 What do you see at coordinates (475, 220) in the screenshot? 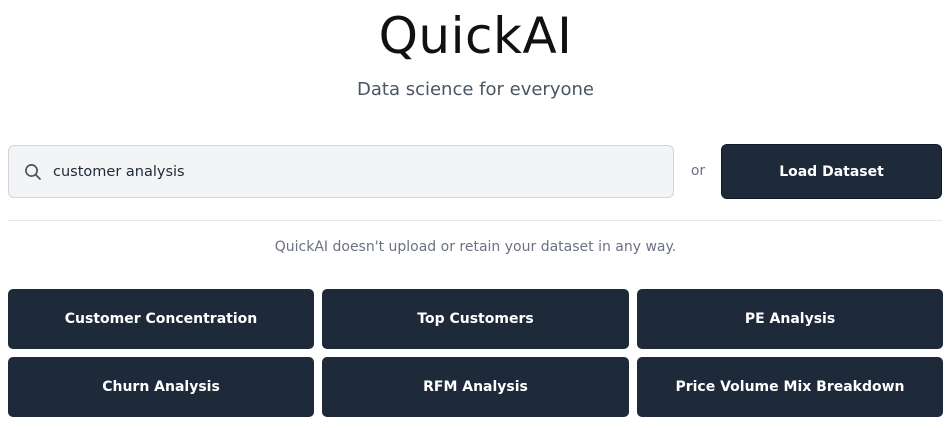
I see `divider` at bounding box center [475, 220].